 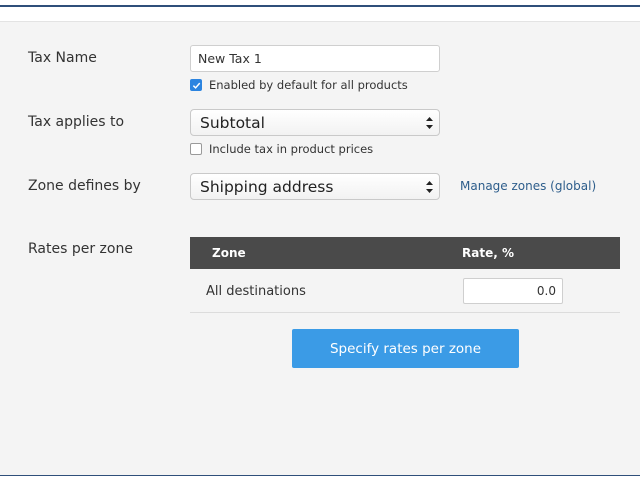 I want to click on specify-rates-button: Specify rates per zone, so click(x=405, y=348).